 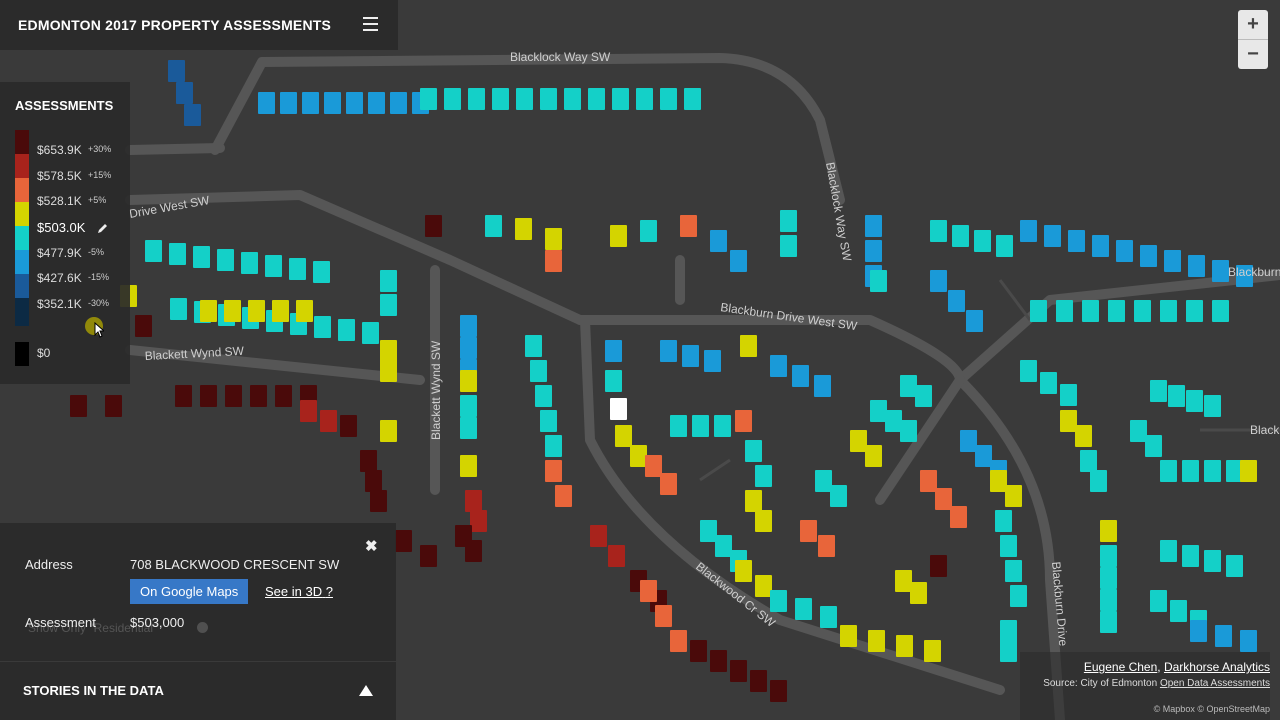 I want to click on hamburger-menu-icon, so click(x=370, y=24).